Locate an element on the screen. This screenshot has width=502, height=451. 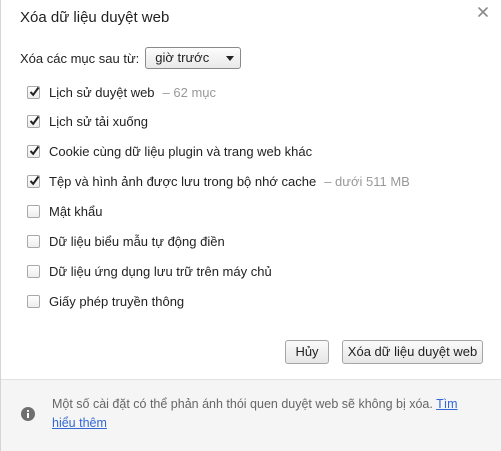
checkbox-hosted-app-data is located at coordinates (33, 271).